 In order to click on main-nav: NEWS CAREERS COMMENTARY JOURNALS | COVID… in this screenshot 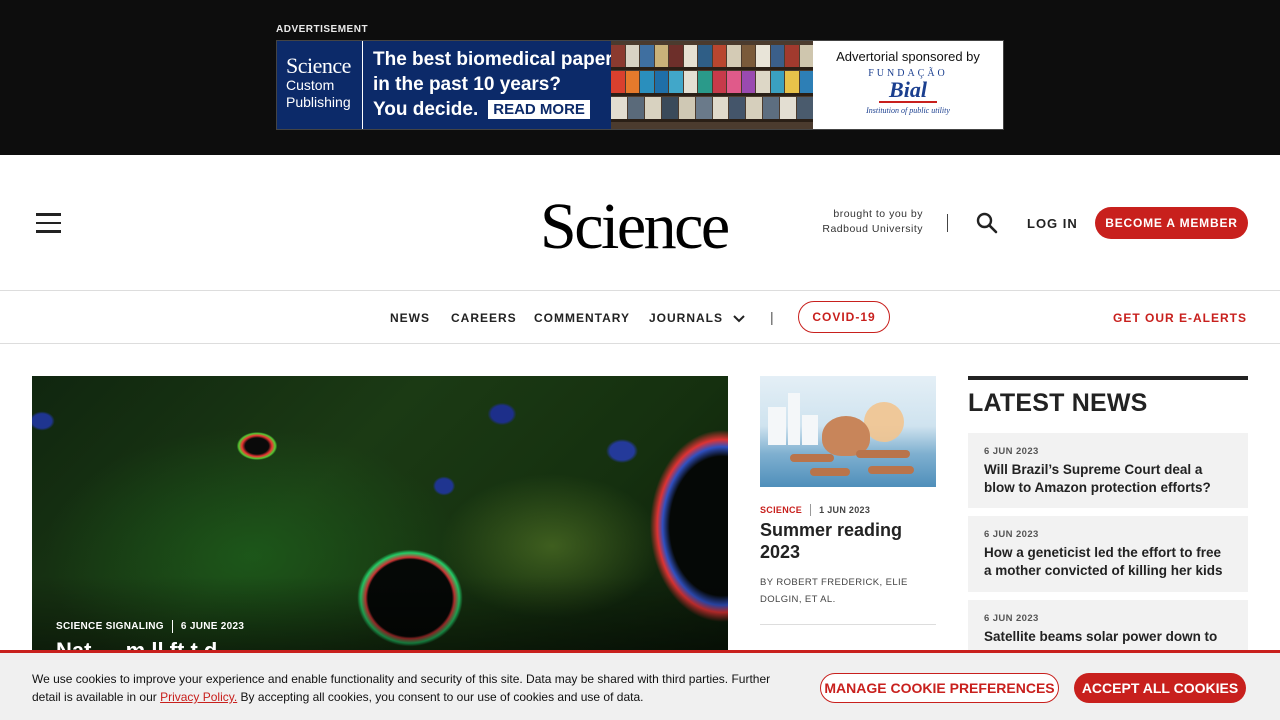, I will do `click(640, 317)`.